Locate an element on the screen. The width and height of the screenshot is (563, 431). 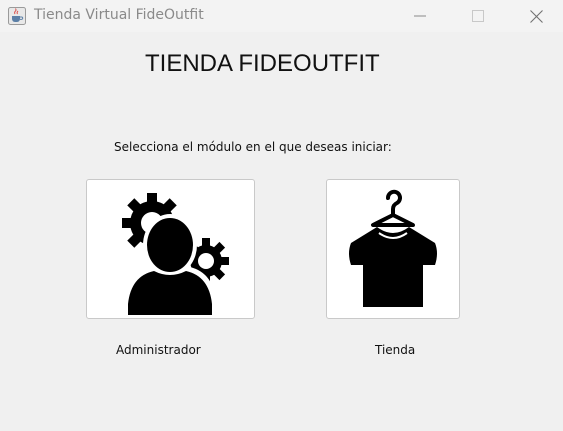
maximize-button is located at coordinates (478, 16).